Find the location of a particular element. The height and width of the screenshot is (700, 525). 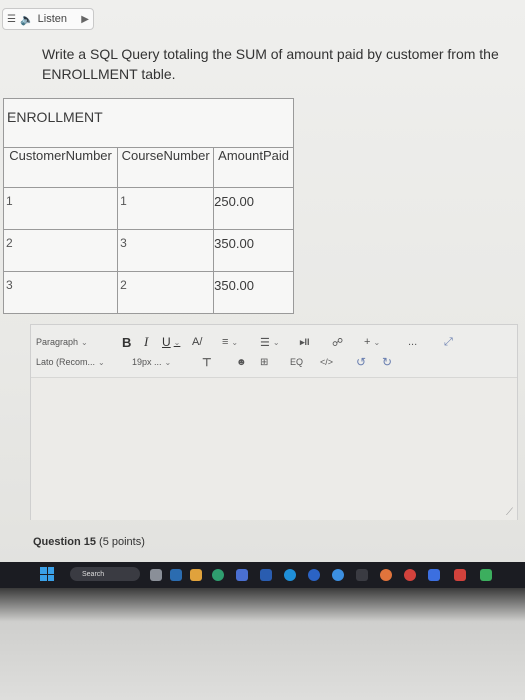

emoji-icon: ☻ is located at coordinates (241, 362).